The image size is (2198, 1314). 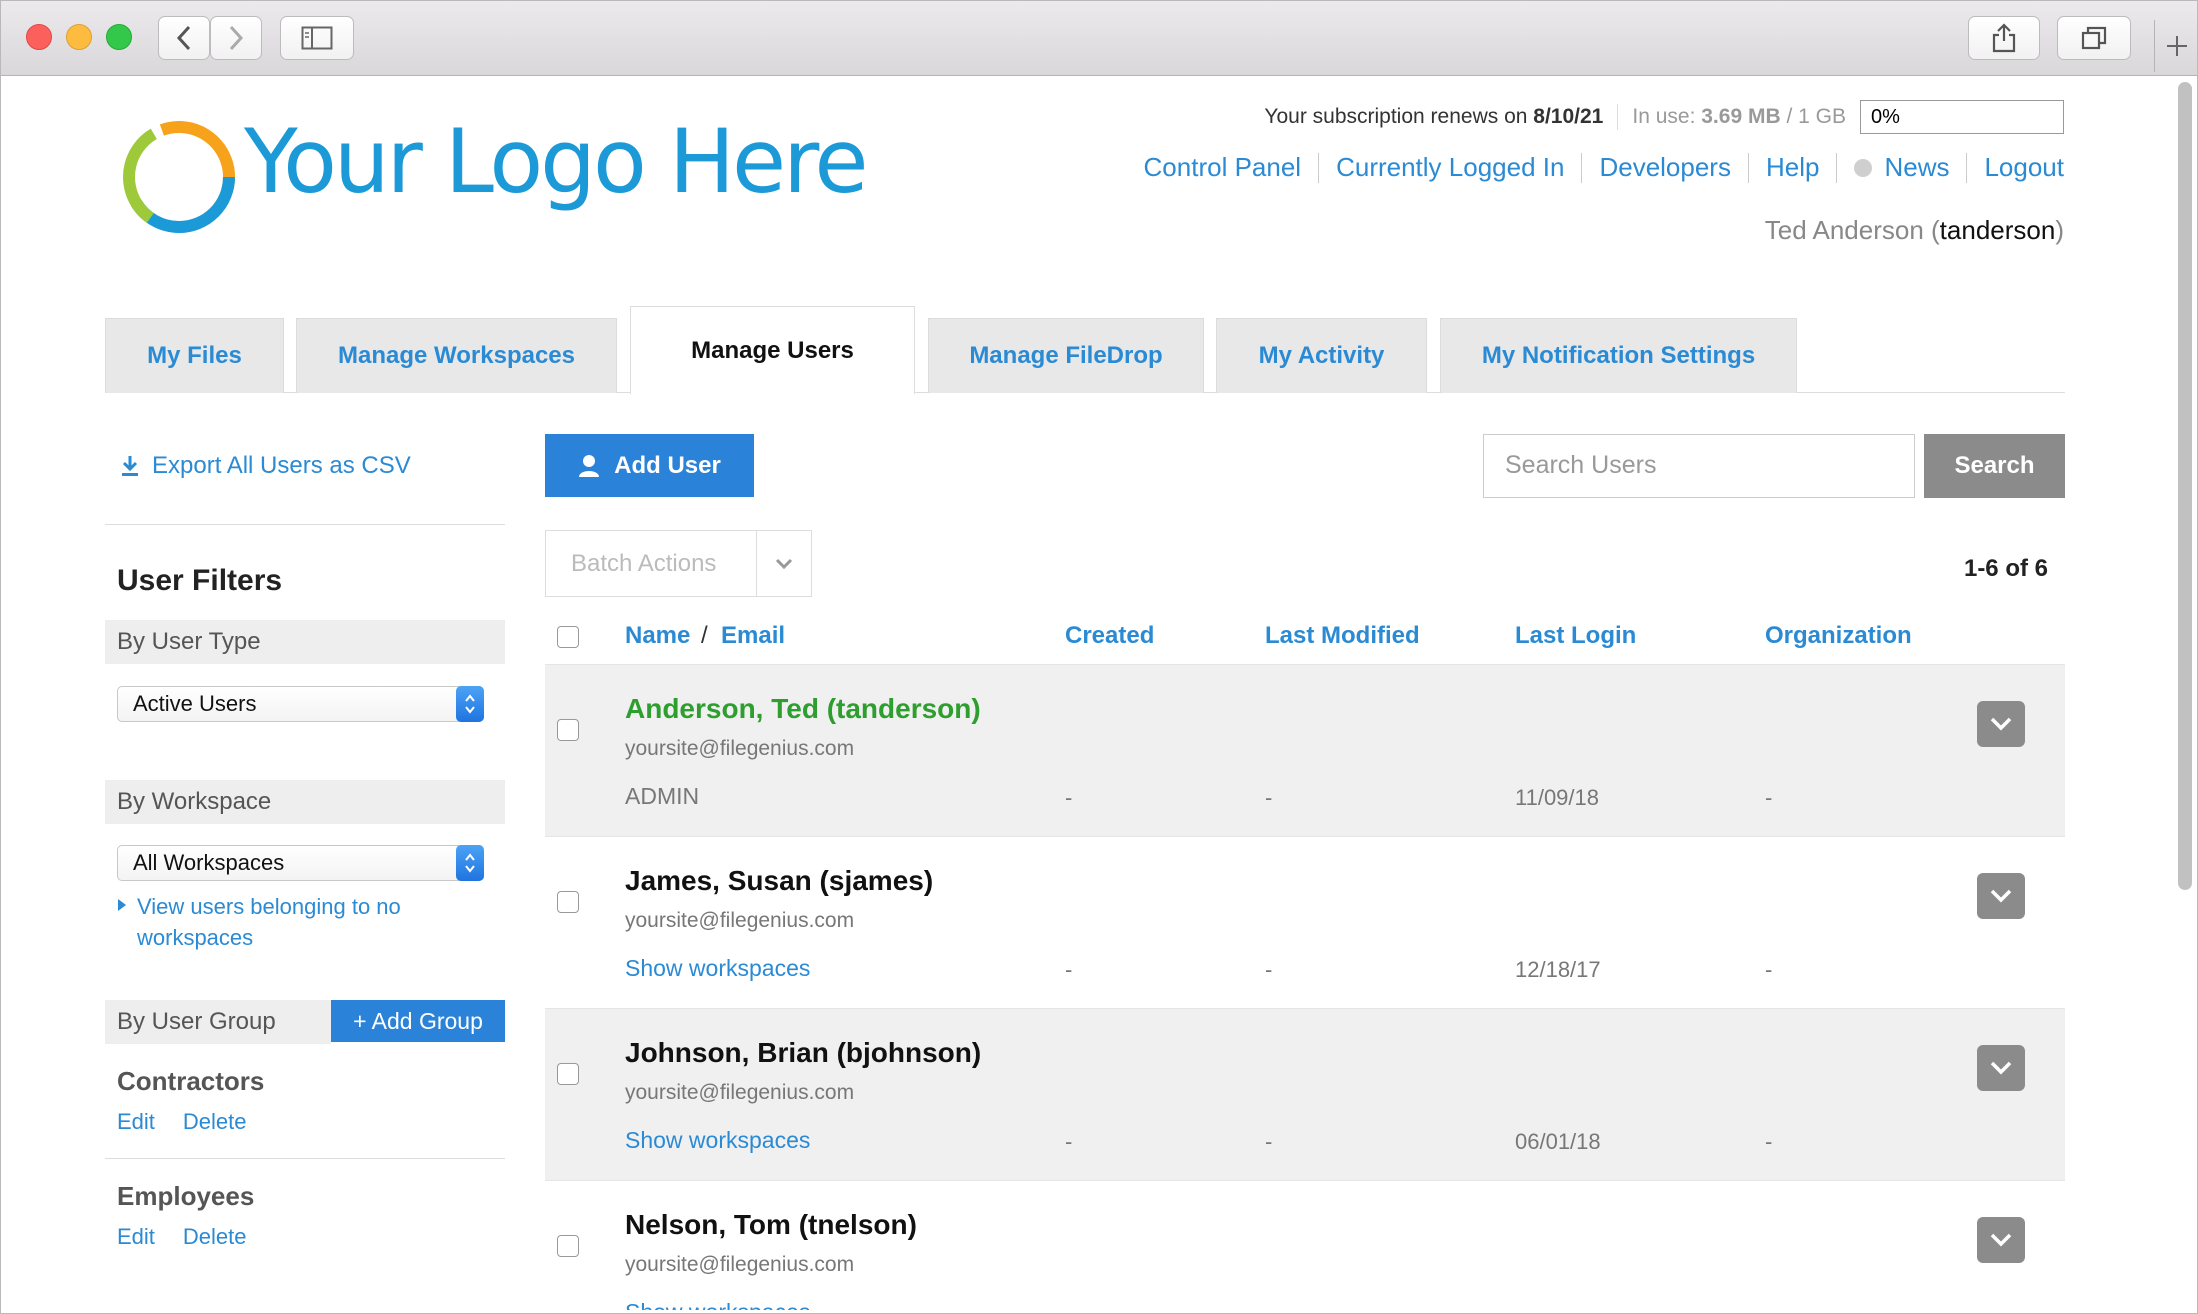 What do you see at coordinates (1916, 167) in the screenshot?
I see `news-link: News` at bounding box center [1916, 167].